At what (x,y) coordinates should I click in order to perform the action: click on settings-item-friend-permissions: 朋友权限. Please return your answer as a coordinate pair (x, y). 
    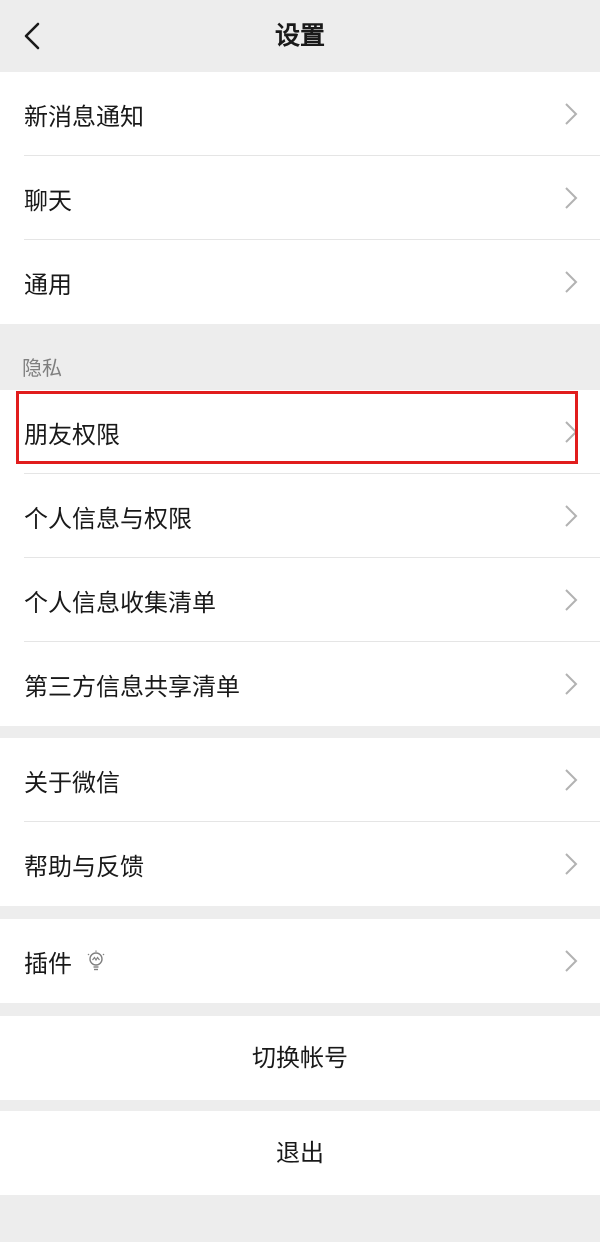
    Looking at the image, I should click on (300, 432).